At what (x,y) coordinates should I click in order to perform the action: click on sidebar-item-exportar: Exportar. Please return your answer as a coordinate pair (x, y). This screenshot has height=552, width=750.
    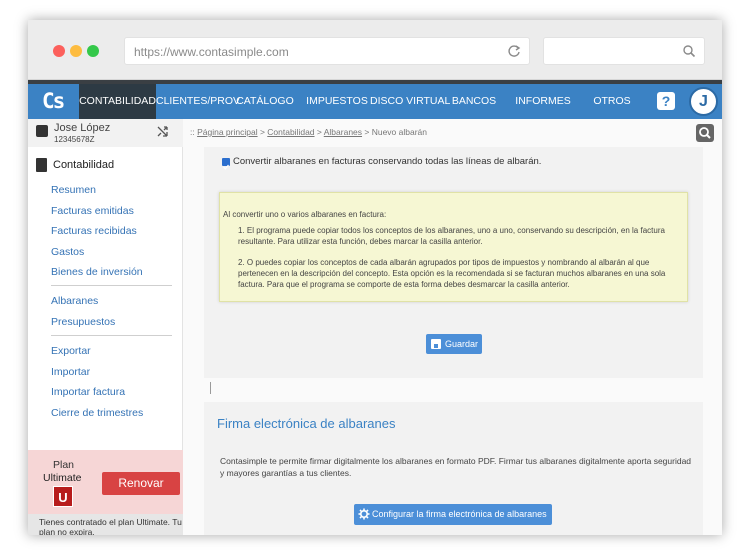
    Looking at the image, I should click on (71, 351).